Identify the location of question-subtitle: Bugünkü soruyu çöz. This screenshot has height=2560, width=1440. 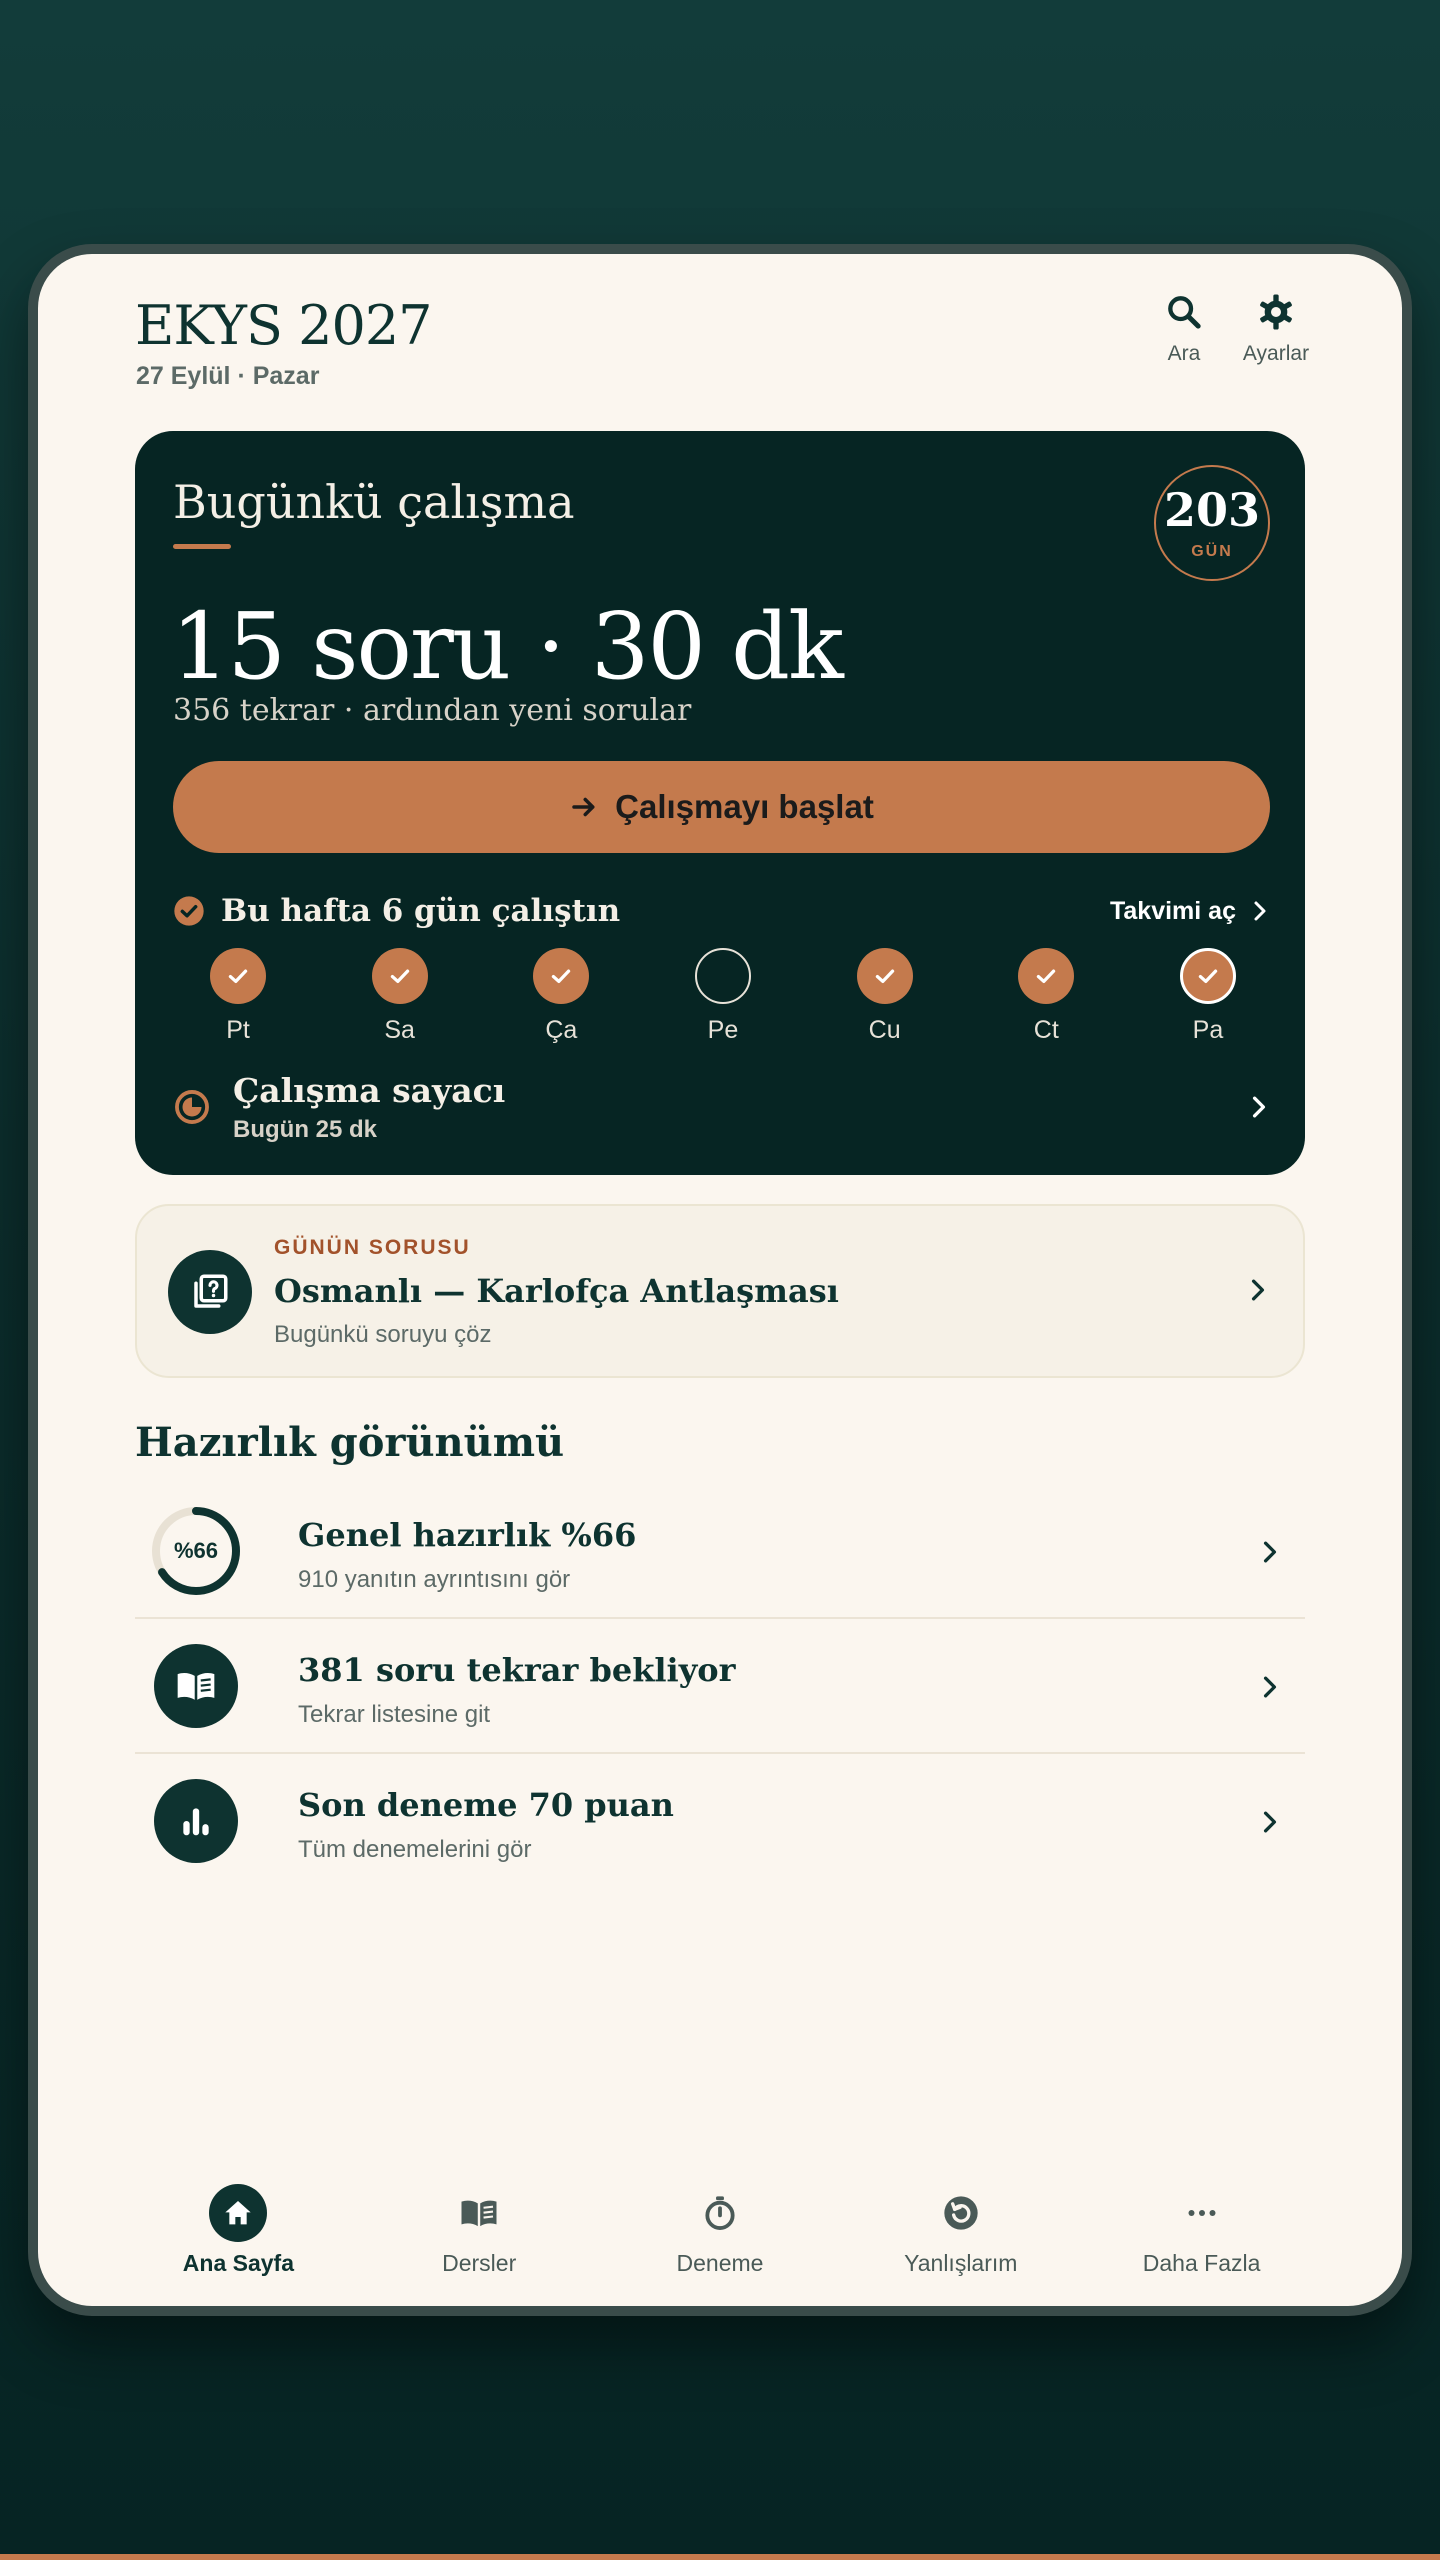
(383, 1334).